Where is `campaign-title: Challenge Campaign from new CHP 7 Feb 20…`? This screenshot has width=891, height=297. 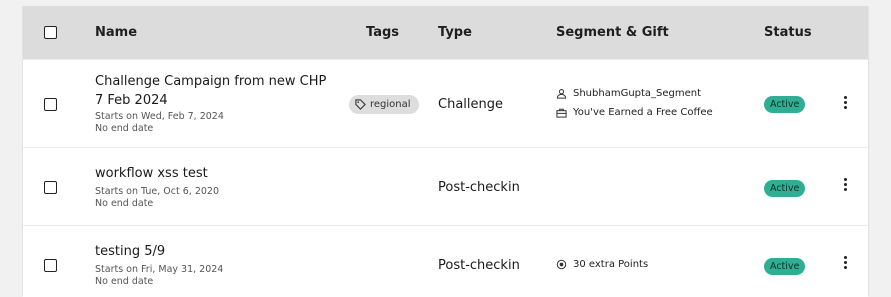 campaign-title: Challenge Campaign from new CHP 7 Feb 20… is located at coordinates (215, 91).